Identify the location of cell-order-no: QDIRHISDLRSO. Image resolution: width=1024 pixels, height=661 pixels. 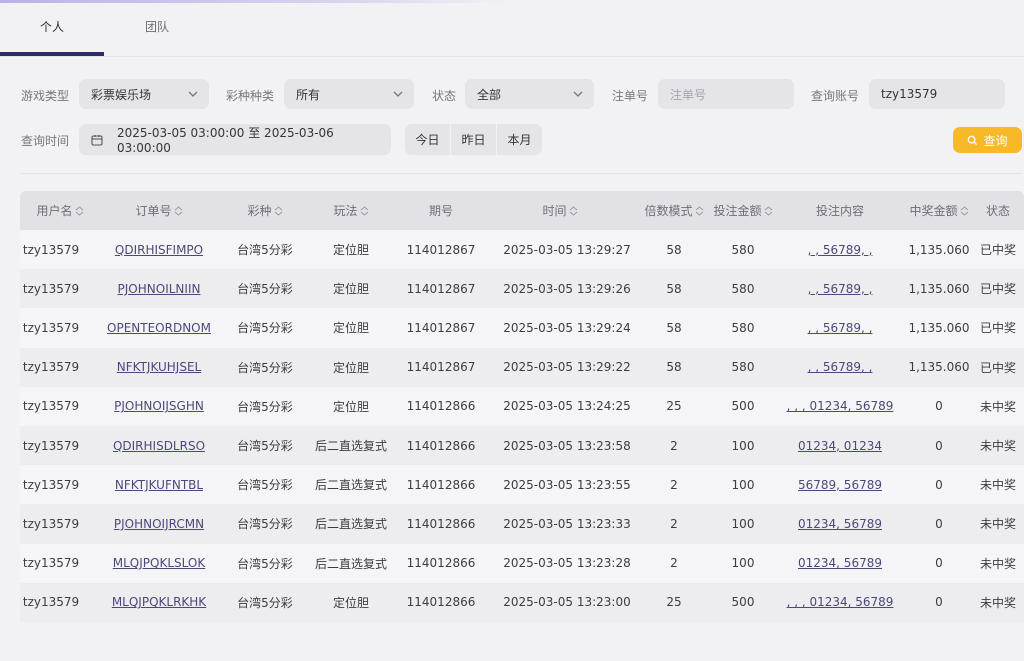
(159, 445).